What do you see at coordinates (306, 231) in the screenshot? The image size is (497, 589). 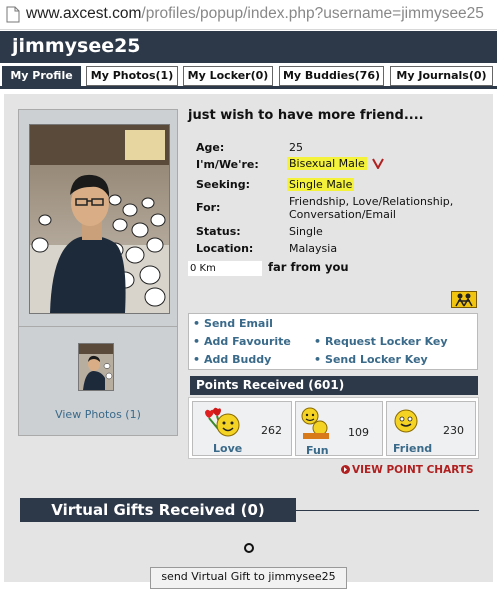 I see `status-value: Single` at bounding box center [306, 231].